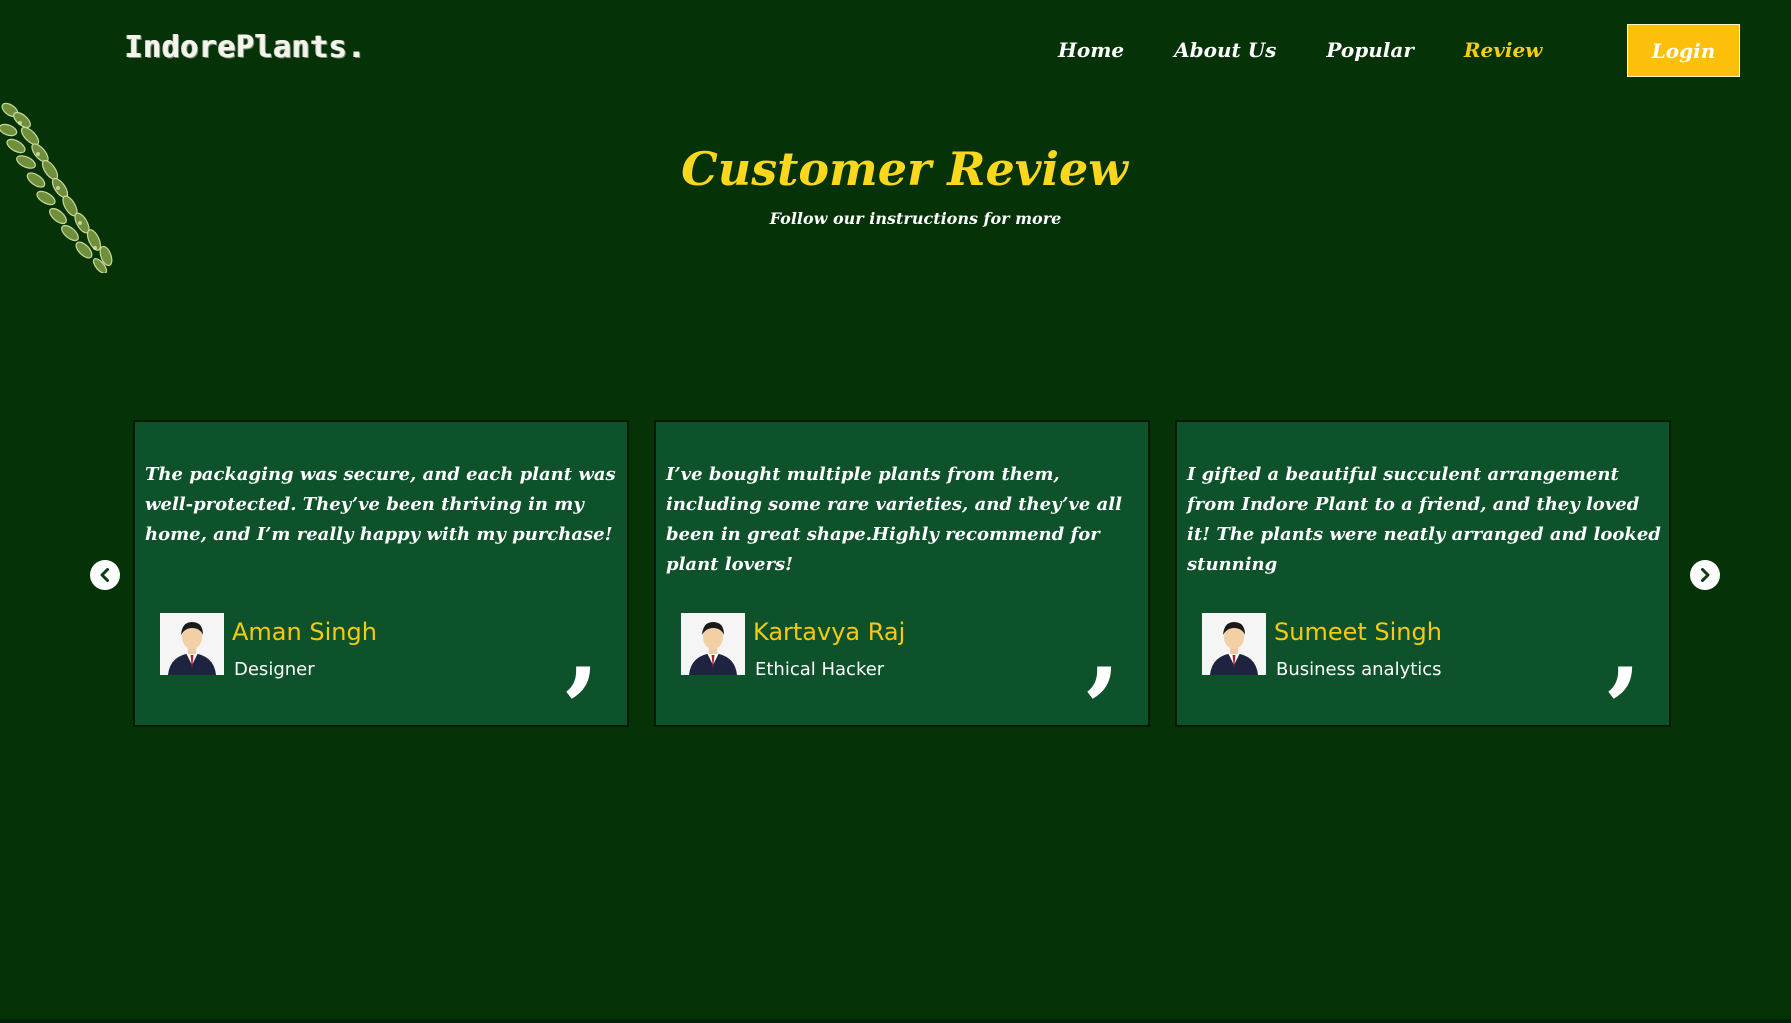 Image resolution: width=1791 pixels, height=1023 pixels. Describe the element at coordinates (304, 632) in the screenshot. I see `reviewer-name: Aman Singh` at that location.